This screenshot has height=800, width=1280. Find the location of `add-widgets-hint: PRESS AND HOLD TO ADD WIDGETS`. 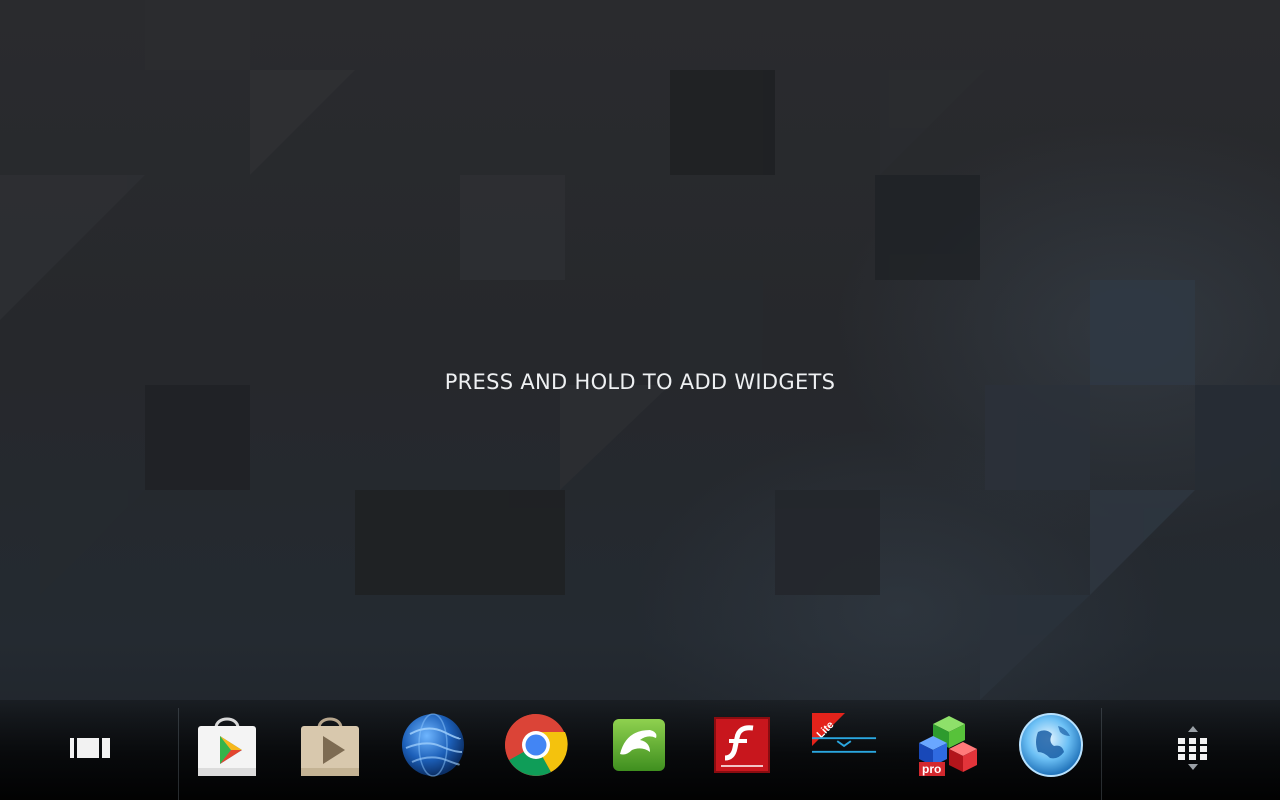

add-widgets-hint: PRESS AND HOLD TO ADD WIDGETS is located at coordinates (640, 382).